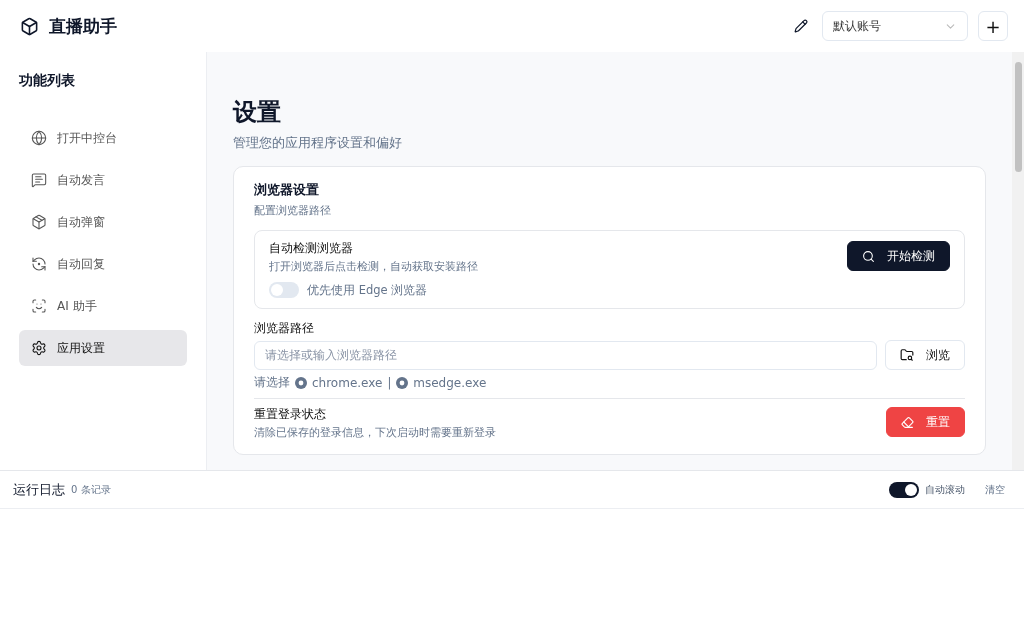 Image resolution: width=1024 pixels, height=617 pixels. Describe the element at coordinates (945, 489) in the screenshot. I see `auto-scroll-label: 自动滚动` at that location.